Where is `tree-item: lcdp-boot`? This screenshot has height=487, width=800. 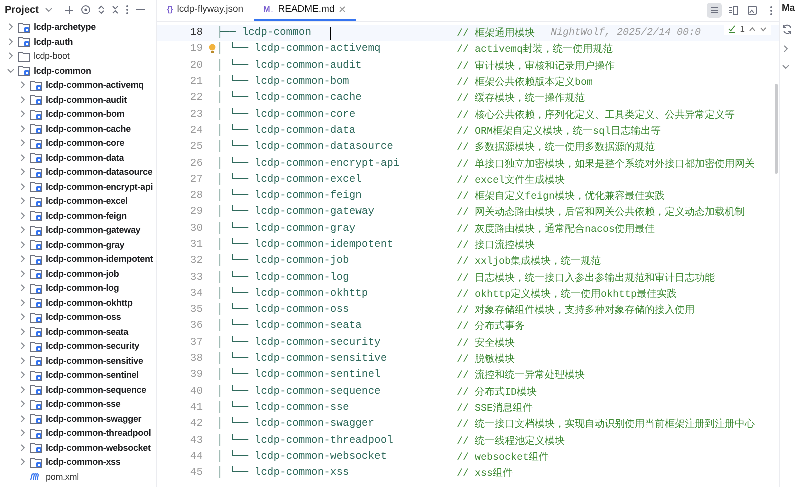 tree-item: lcdp-boot is located at coordinates (52, 56).